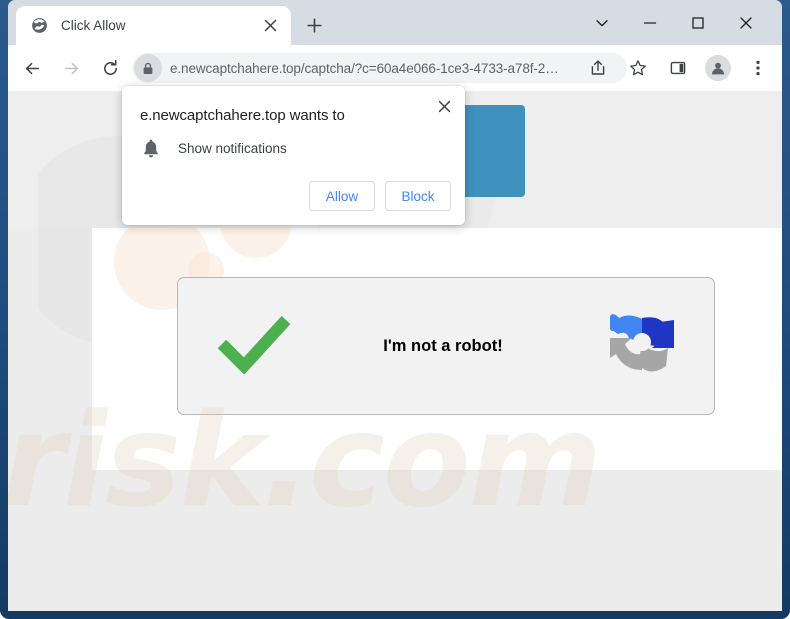  What do you see at coordinates (151, 148) in the screenshot?
I see `bell-icon` at bounding box center [151, 148].